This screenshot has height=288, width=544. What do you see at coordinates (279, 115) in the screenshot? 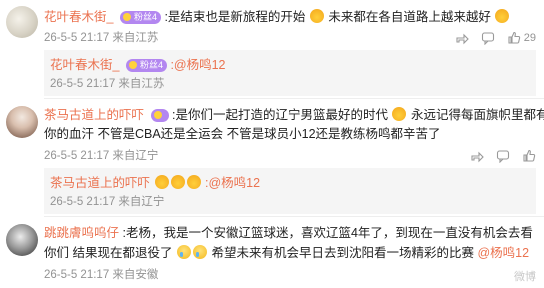
I see `comment-body: :是你们一起打造的辽宁男篮最好的时代` at bounding box center [279, 115].